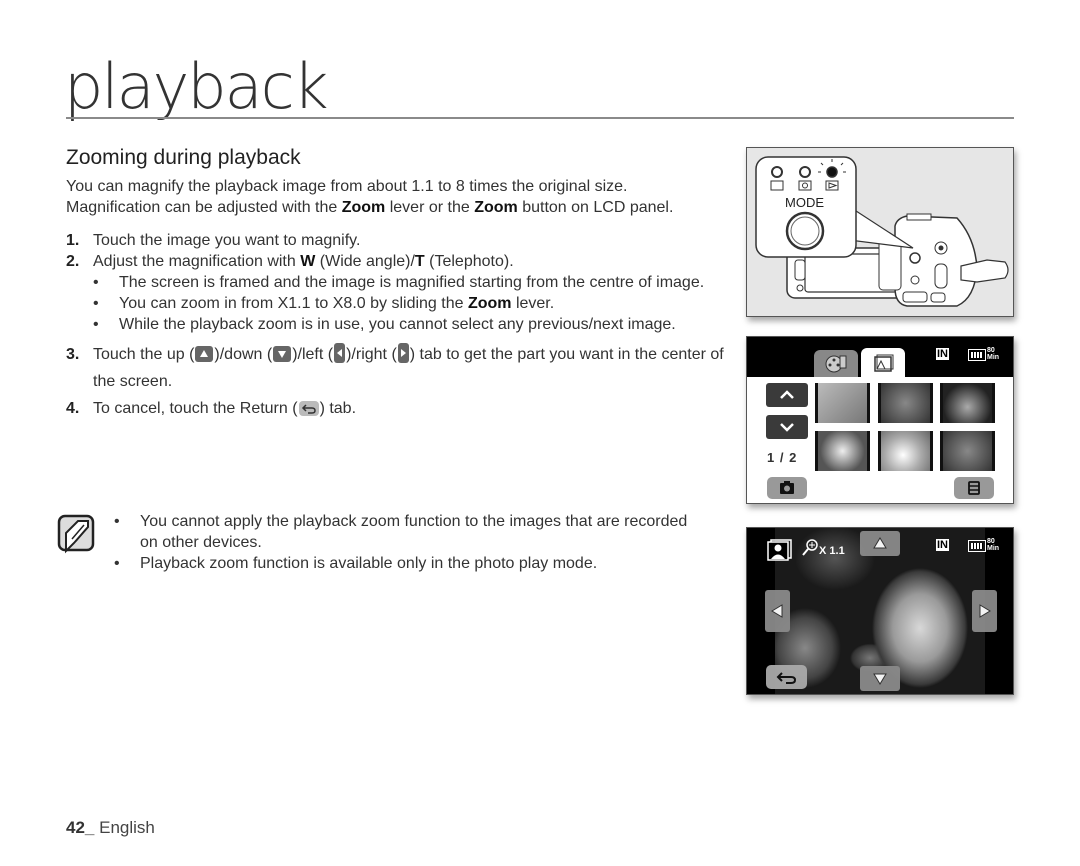  Describe the element at coordinates (967, 403) in the screenshot. I see `thumbnail-cactus` at that location.